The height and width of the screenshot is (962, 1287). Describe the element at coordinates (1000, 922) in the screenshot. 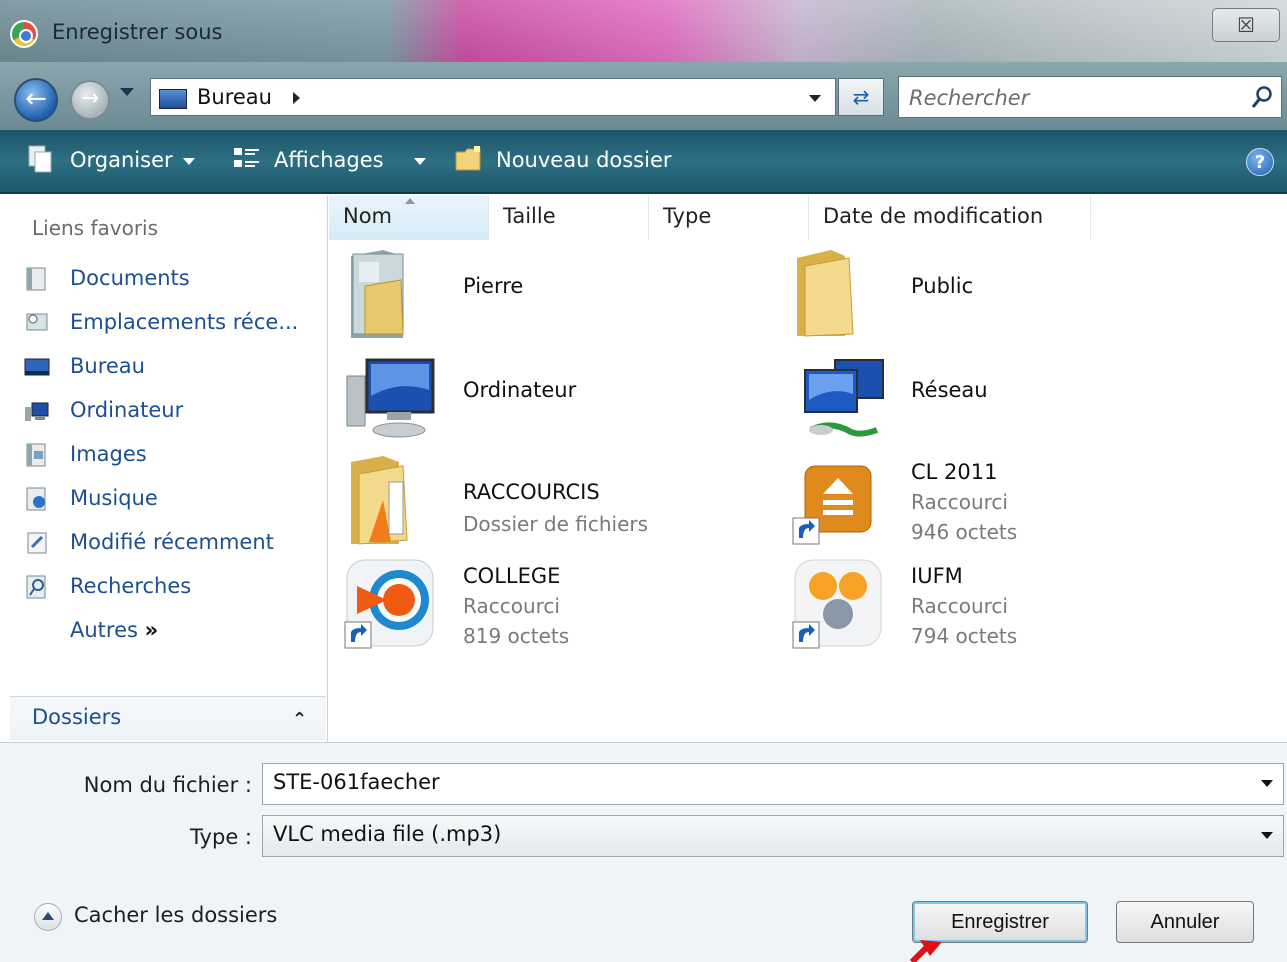

I see `save-button: Enregistrer` at that location.